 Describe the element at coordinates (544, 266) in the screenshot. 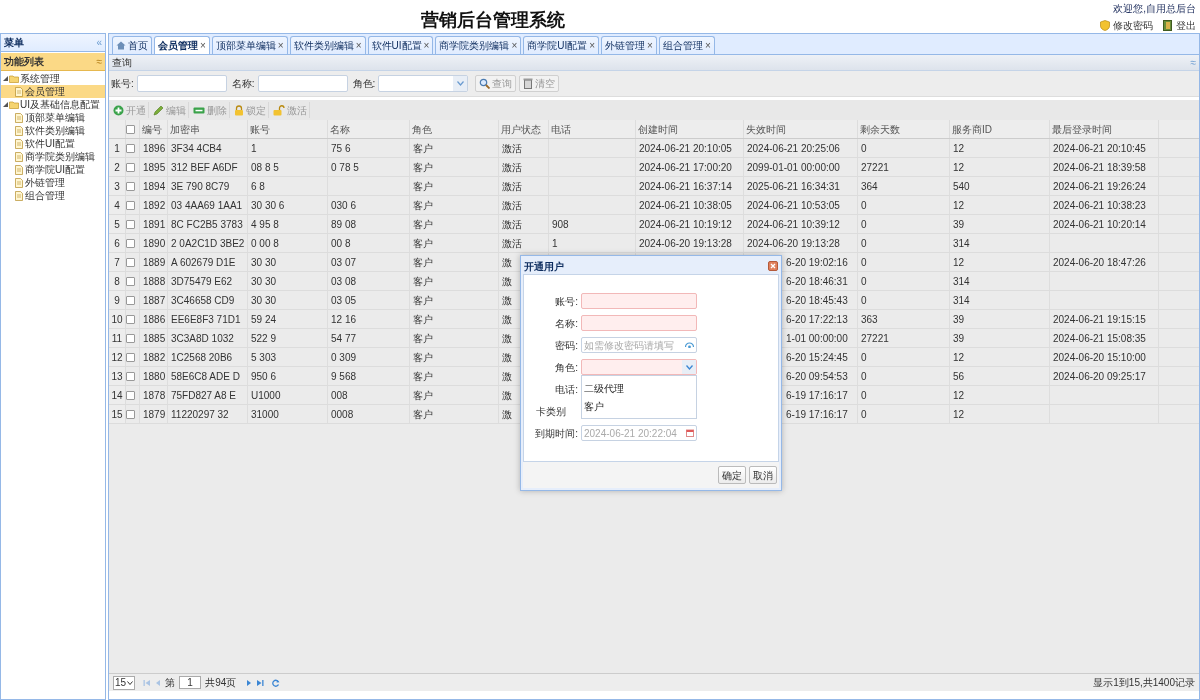

I see `dialog-title: 开通用户` at that location.